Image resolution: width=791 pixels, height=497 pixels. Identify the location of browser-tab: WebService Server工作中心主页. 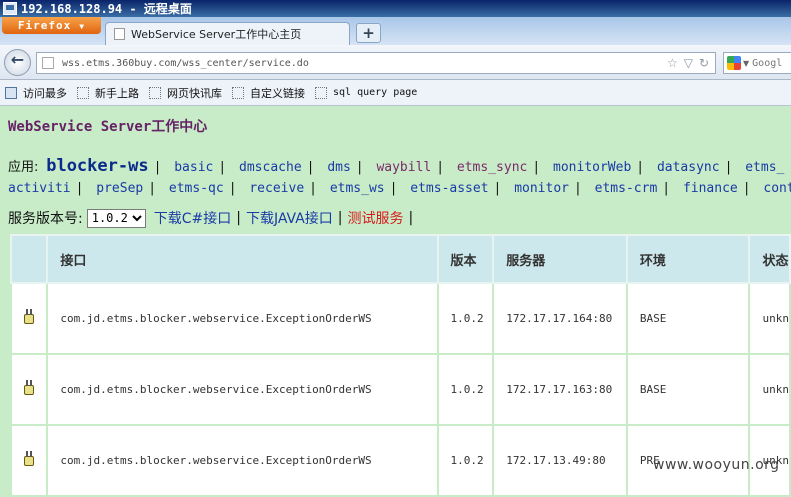
(227, 33).